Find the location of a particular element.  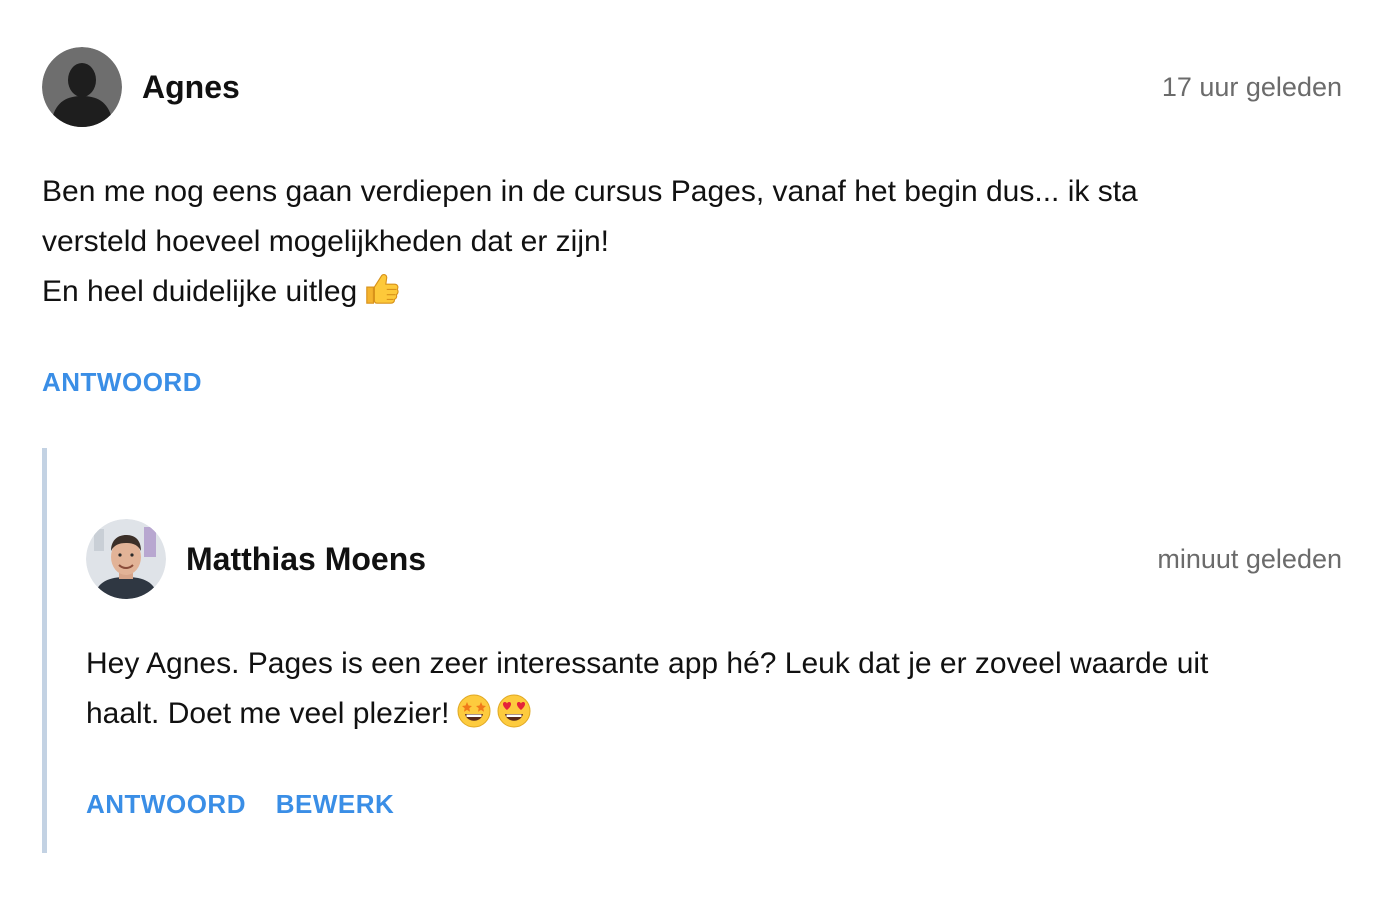

edit-button: BEWERK is located at coordinates (335, 804).